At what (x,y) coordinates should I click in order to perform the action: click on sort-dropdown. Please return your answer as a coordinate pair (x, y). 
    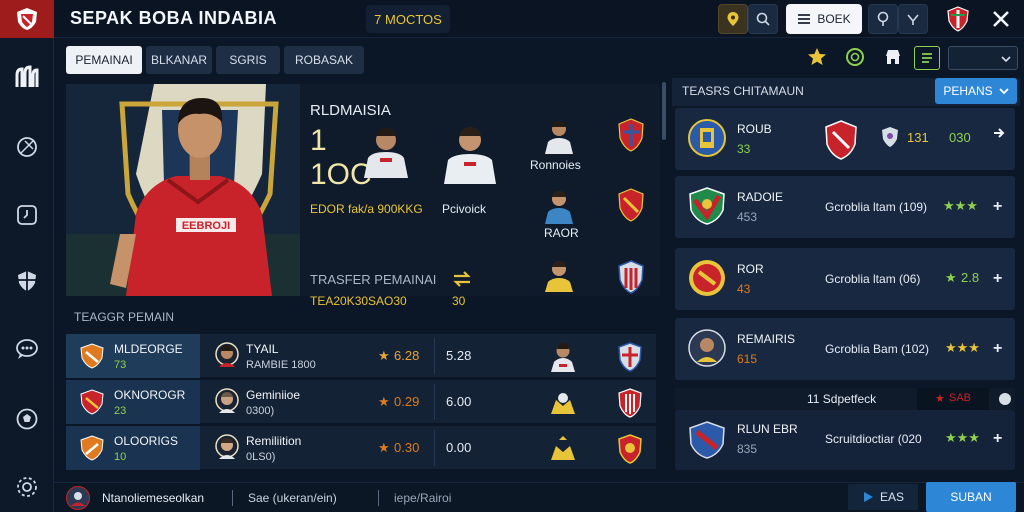
    Looking at the image, I should click on (983, 58).